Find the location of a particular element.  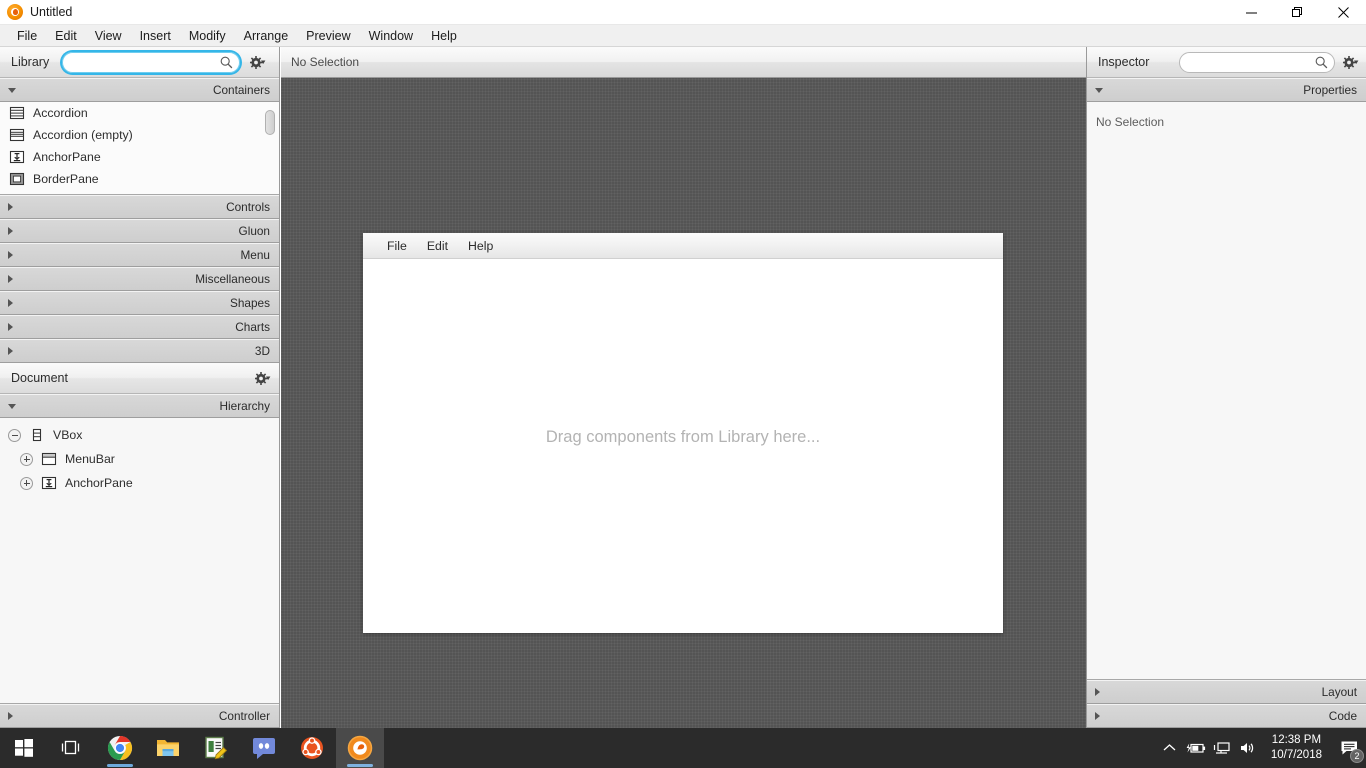

library-section-charts: Charts is located at coordinates (139, 327).